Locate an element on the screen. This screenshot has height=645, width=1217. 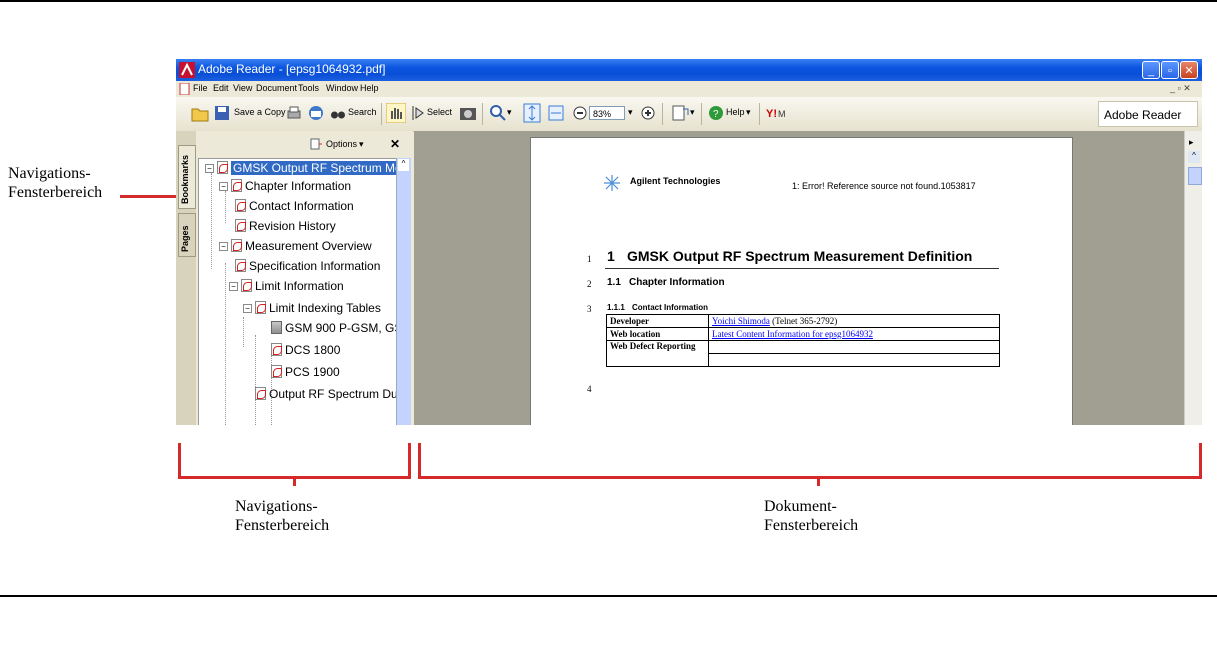
table-cell: Web location is located at coordinates (657, 334).